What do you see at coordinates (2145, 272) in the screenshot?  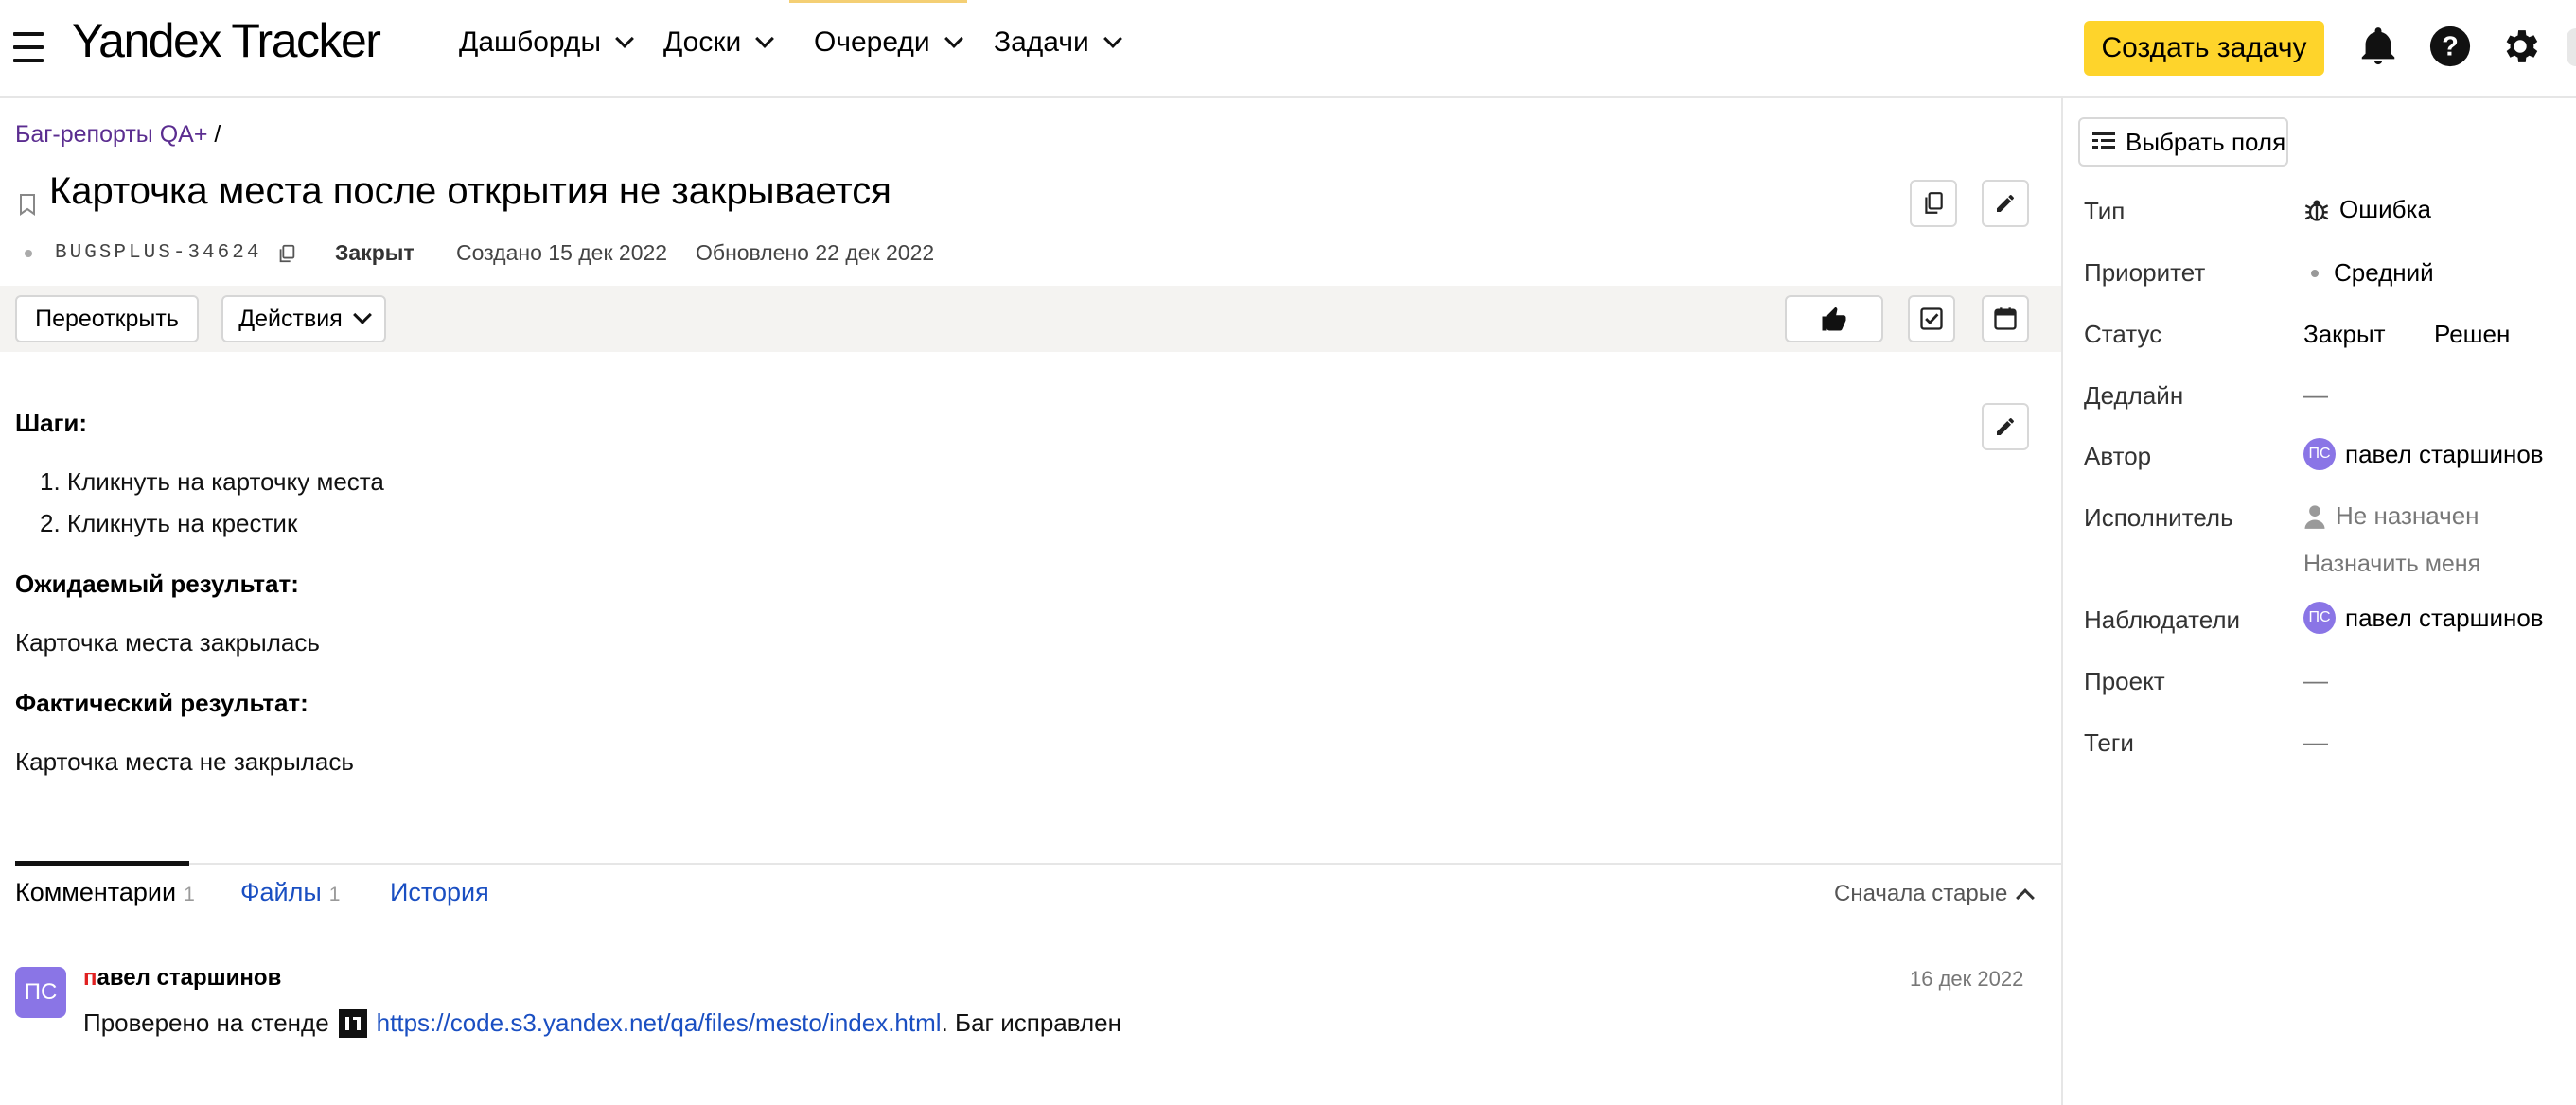 I see `field-priority-label: Приоритет` at bounding box center [2145, 272].